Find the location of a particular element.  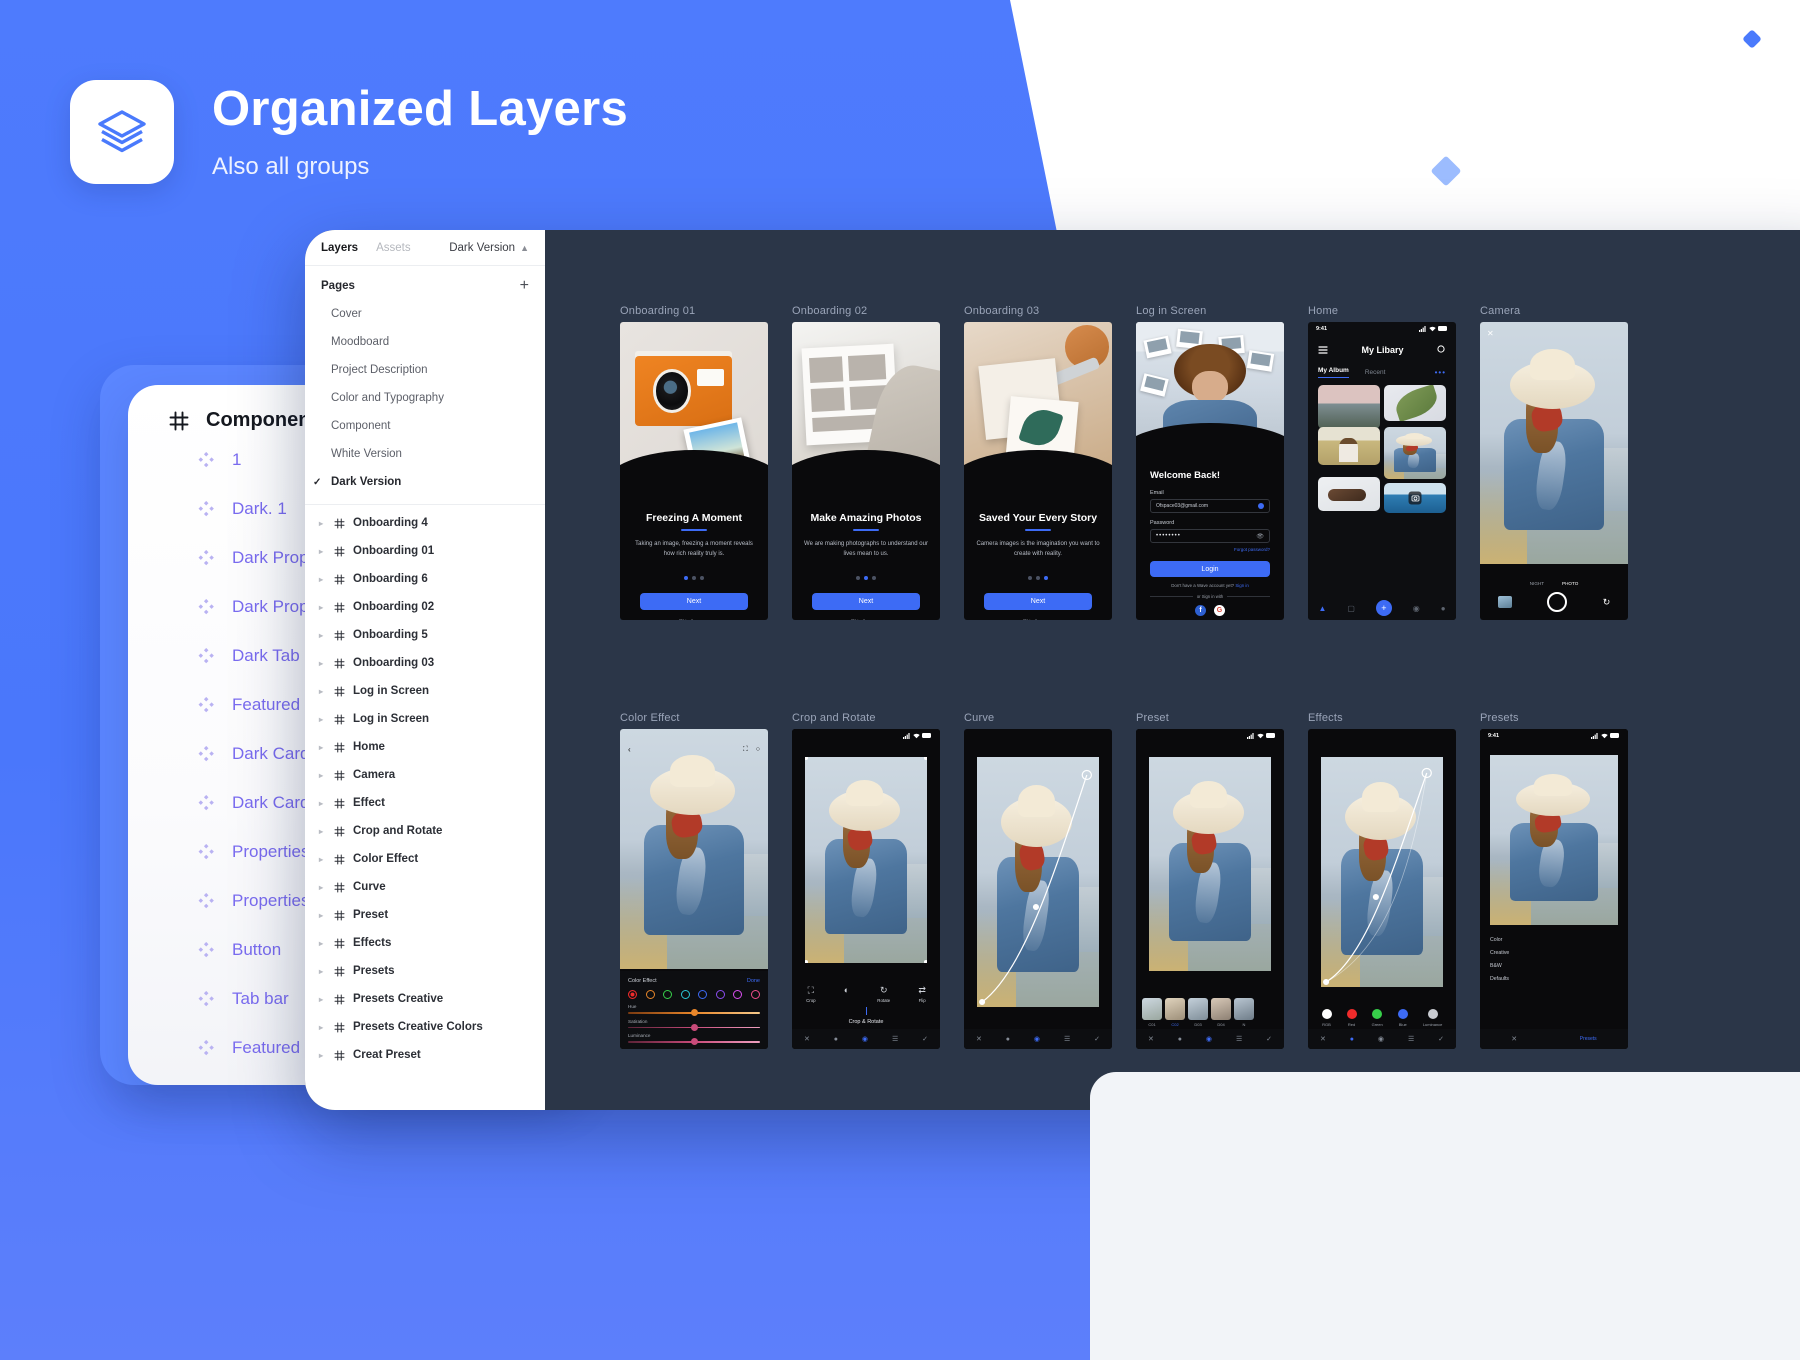

layer-item: ▸ Preset is located at coordinates (425, 915).